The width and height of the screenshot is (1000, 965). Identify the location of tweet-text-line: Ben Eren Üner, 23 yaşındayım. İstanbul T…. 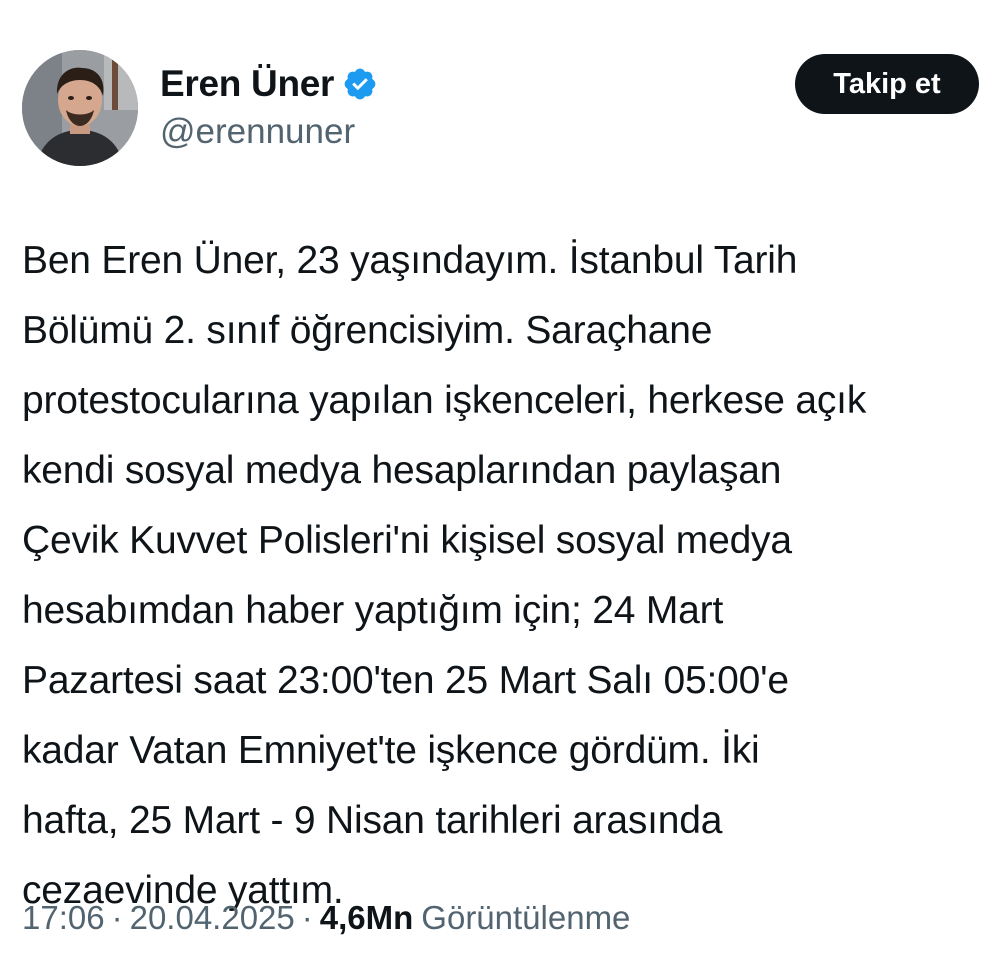
(410, 260).